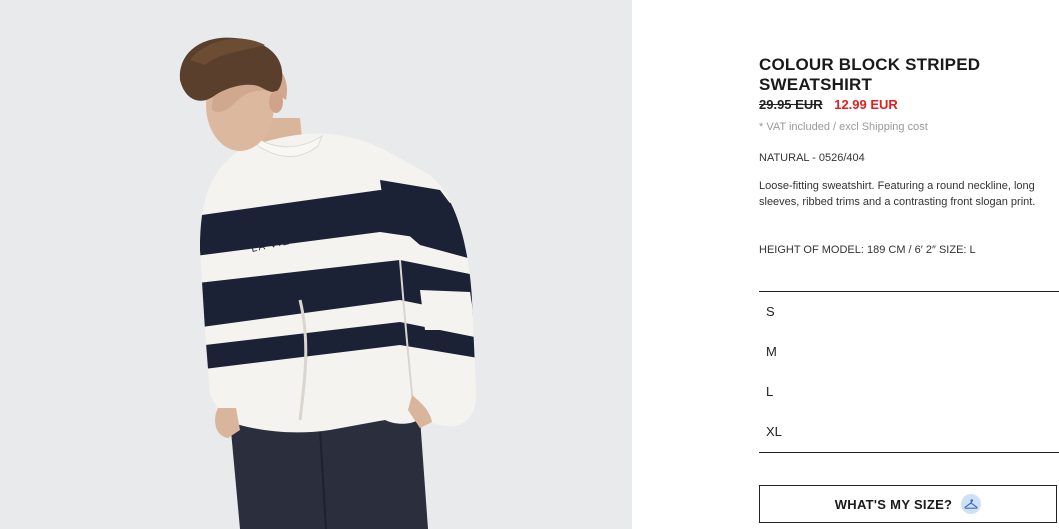  What do you see at coordinates (893, 504) in the screenshot?
I see `whats-my-size-label: WHAT'S MY SIZE?` at bounding box center [893, 504].